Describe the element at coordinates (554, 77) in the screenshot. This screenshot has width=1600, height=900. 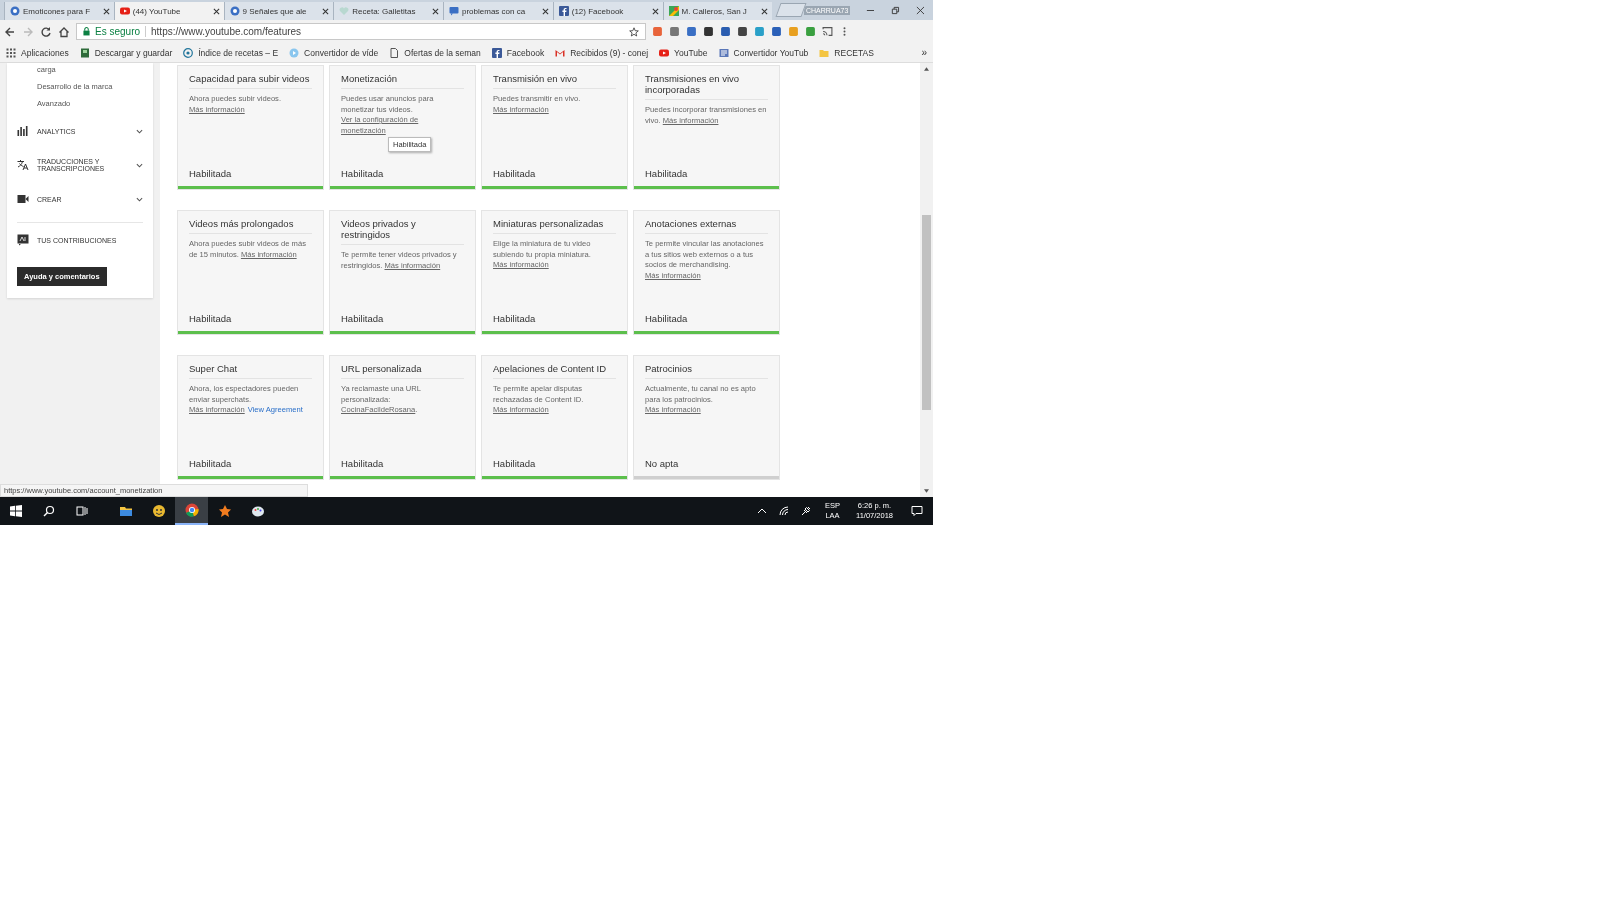
I see `card-title: Transmisión en vivo` at that location.